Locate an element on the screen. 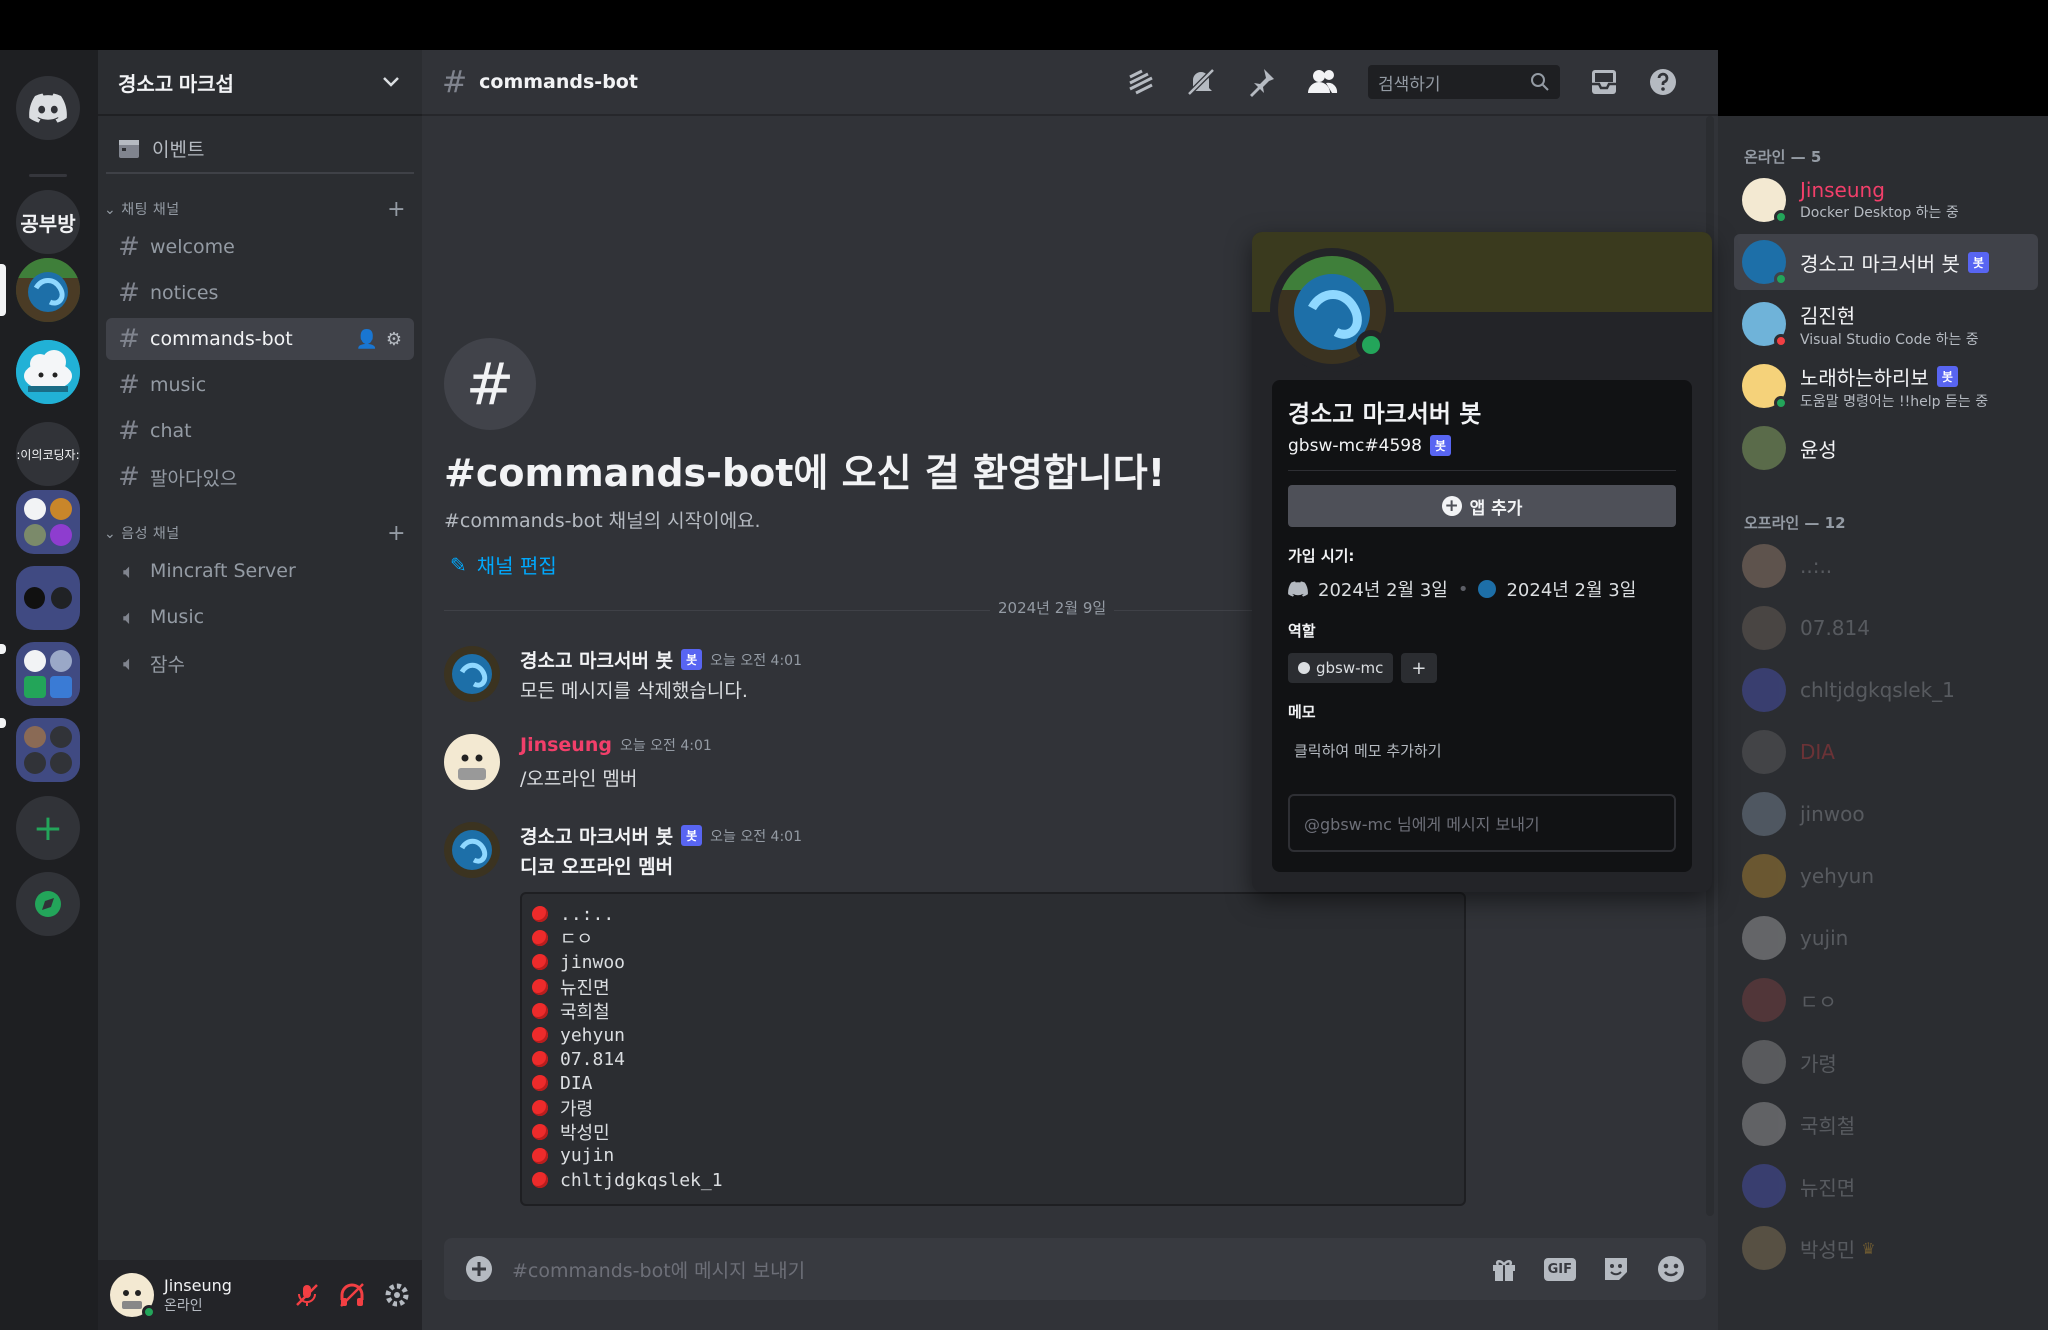 The width and height of the screenshot is (2048, 1330). channel-chat: # chat is located at coordinates (260, 431).